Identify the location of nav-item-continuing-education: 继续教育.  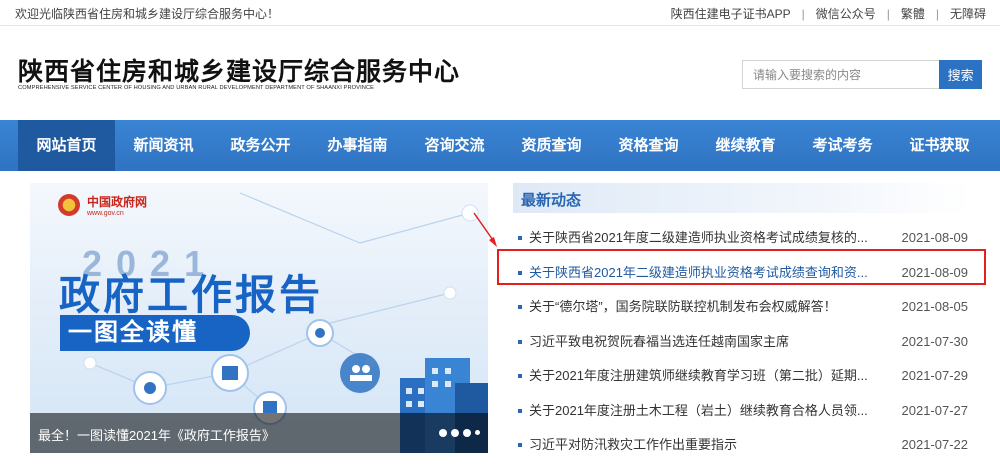
(745, 145).